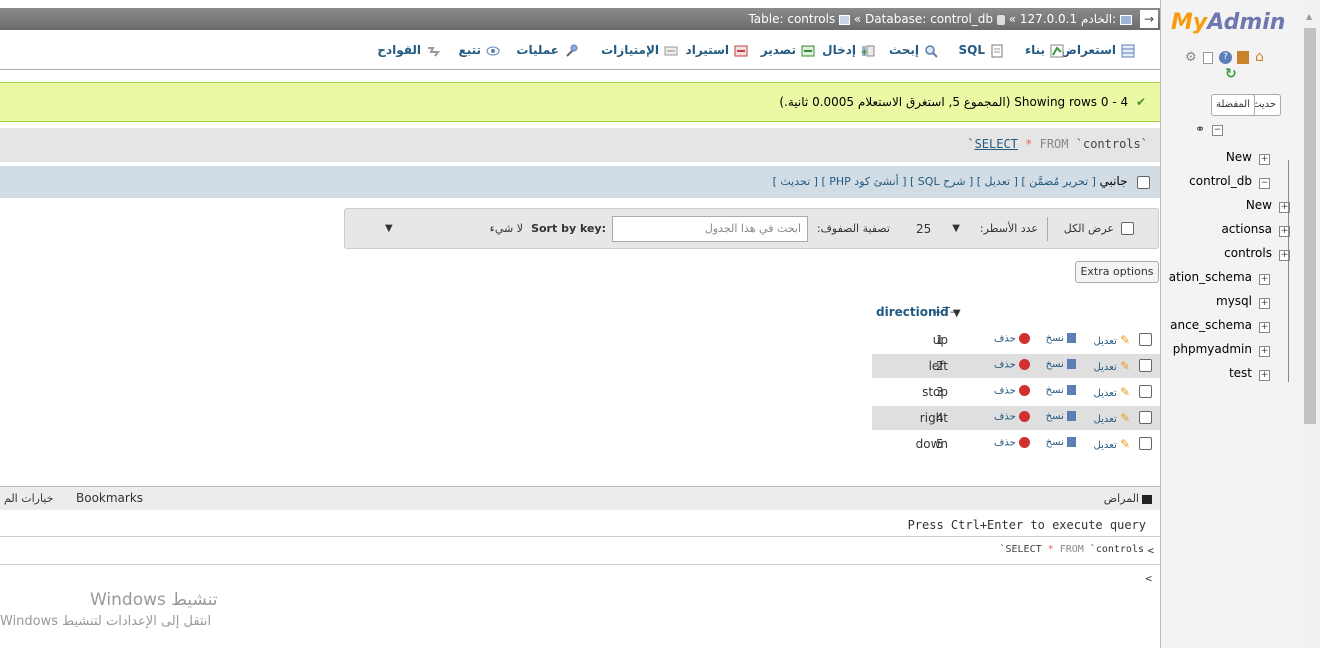 This screenshot has width=1320, height=648. What do you see at coordinates (961, 19) in the screenshot?
I see `breadcrumb-database: control_db` at bounding box center [961, 19].